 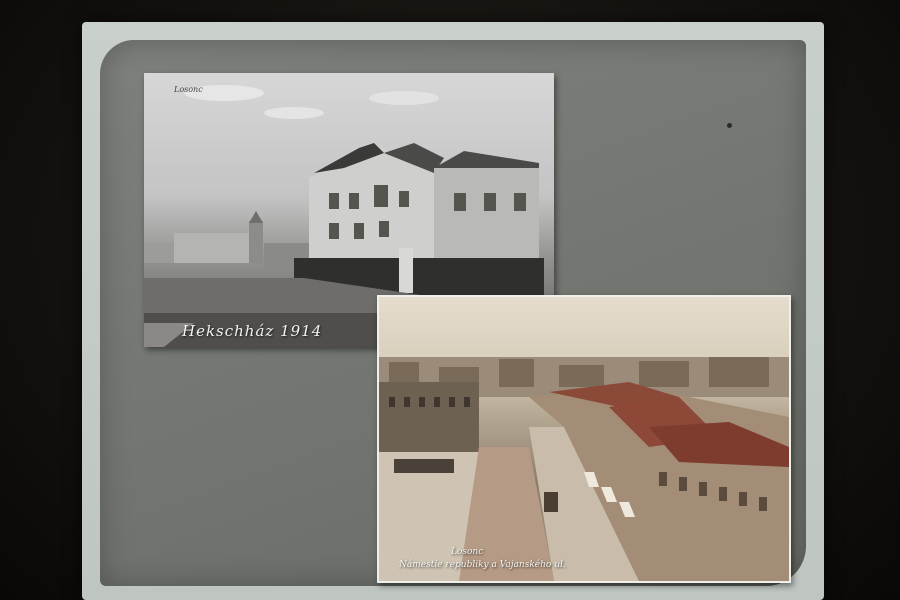 What do you see at coordinates (482, 565) in the screenshot?
I see `photo-caption-line2: Námestie republiky a Vajanského ul.` at bounding box center [482, 565].